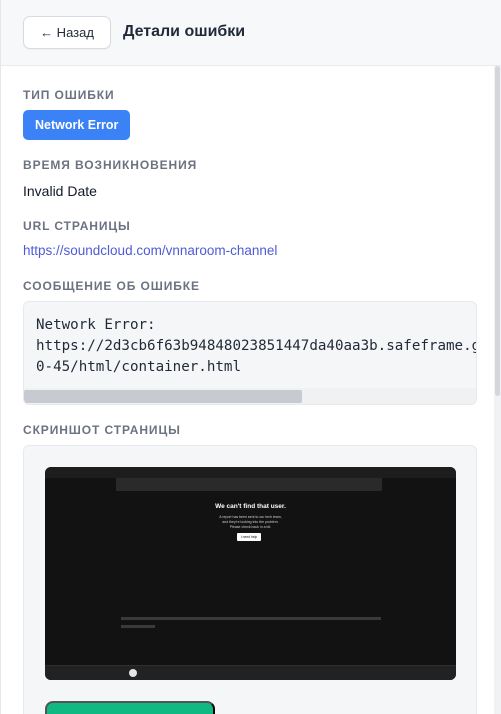 Image resolution: width=501 pixels, height=714 pixels. Describe the element at coordinates (163, 396) in the screenshot. I see `scrollbar-thumb` at that location.